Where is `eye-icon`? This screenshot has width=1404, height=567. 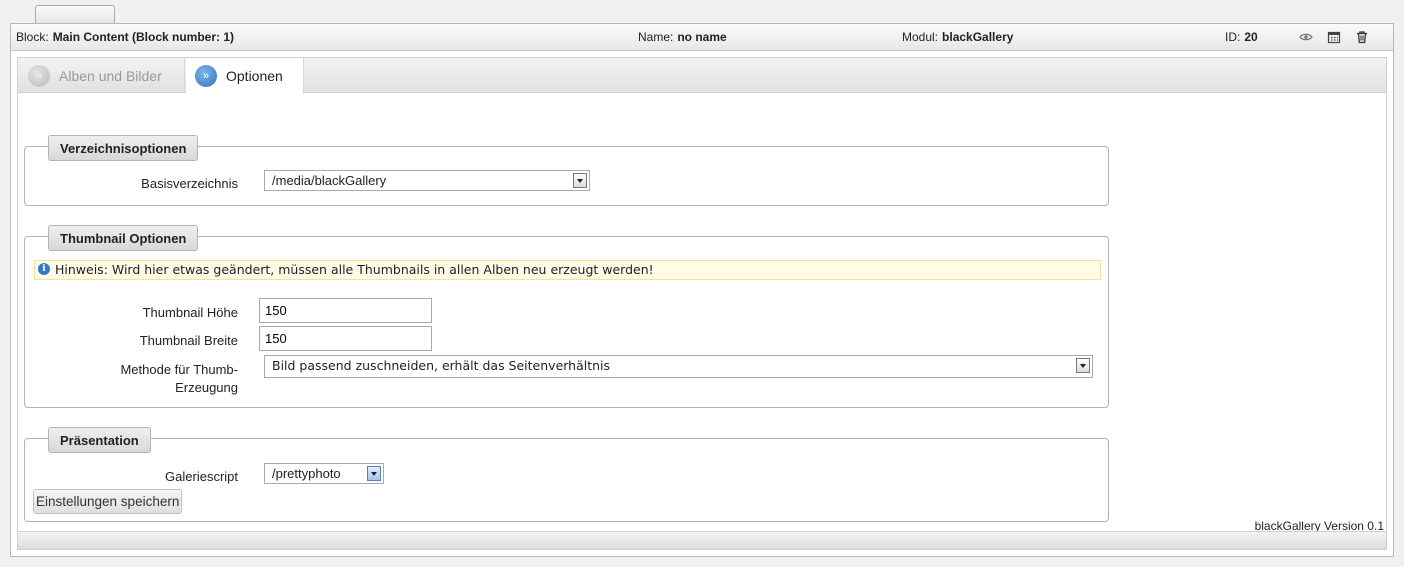 eye-icon is located at coordinates (1306, 37).